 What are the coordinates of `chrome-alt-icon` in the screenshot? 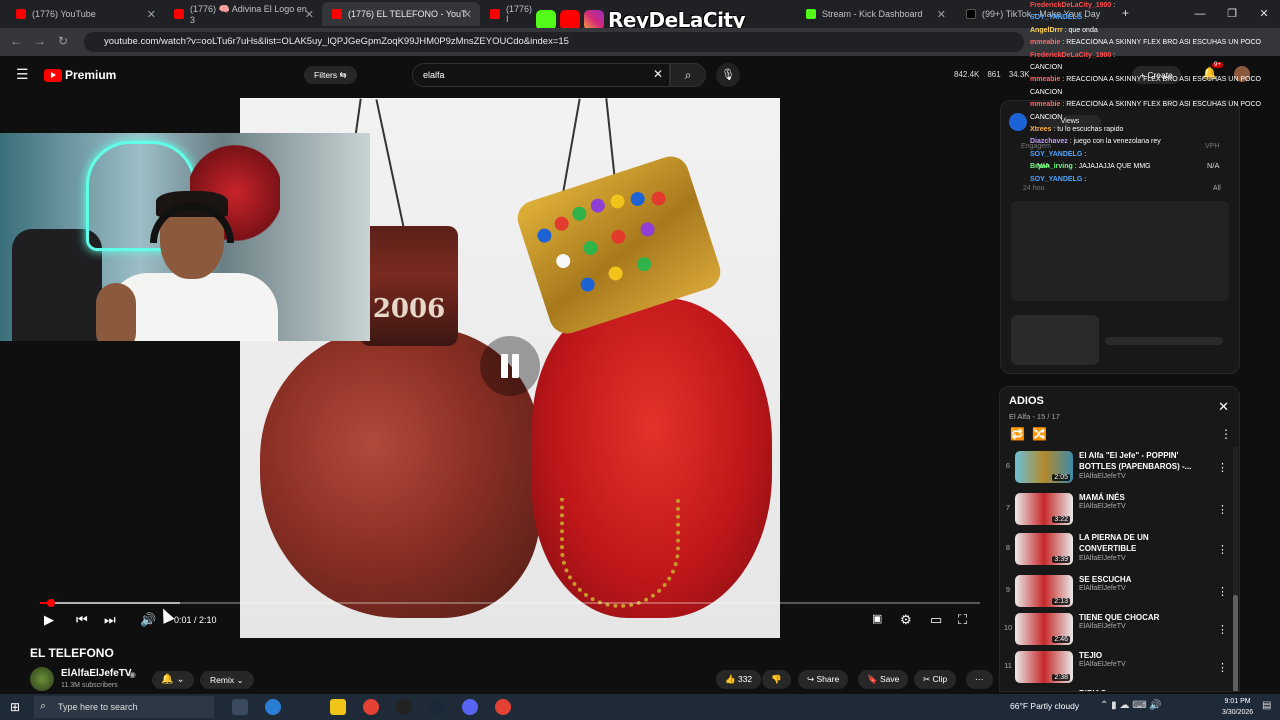 It's located at (503, 707).